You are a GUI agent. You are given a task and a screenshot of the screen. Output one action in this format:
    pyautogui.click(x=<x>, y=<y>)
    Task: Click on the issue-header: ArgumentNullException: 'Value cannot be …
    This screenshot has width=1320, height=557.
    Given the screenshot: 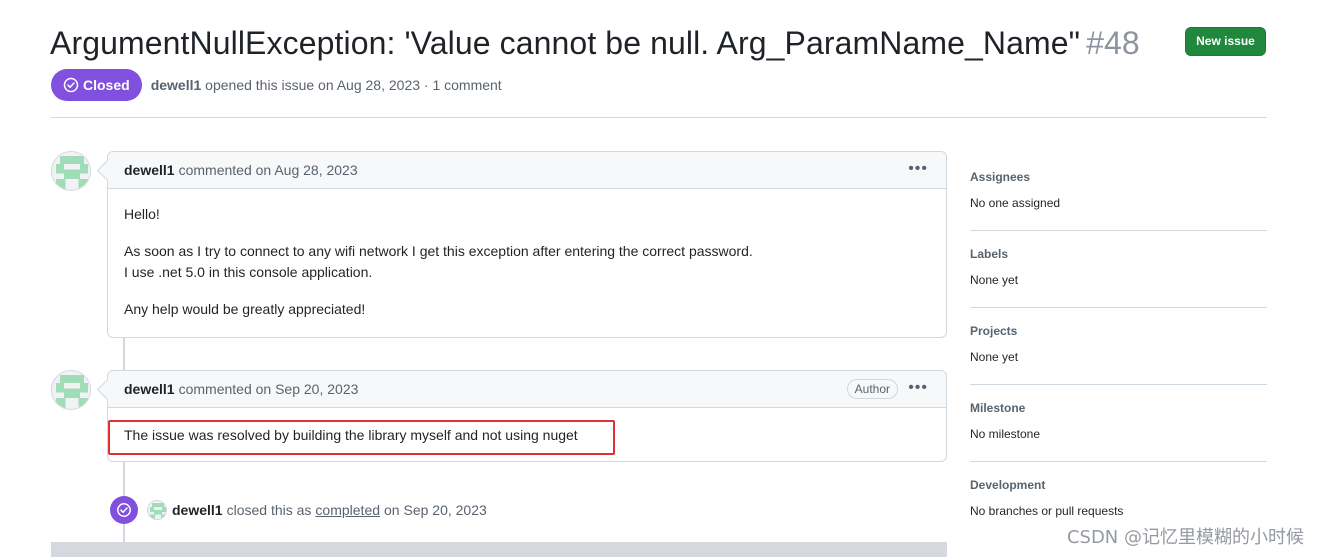 What is the action you would take?
    pyautogui.click(x=660, y=44)
    